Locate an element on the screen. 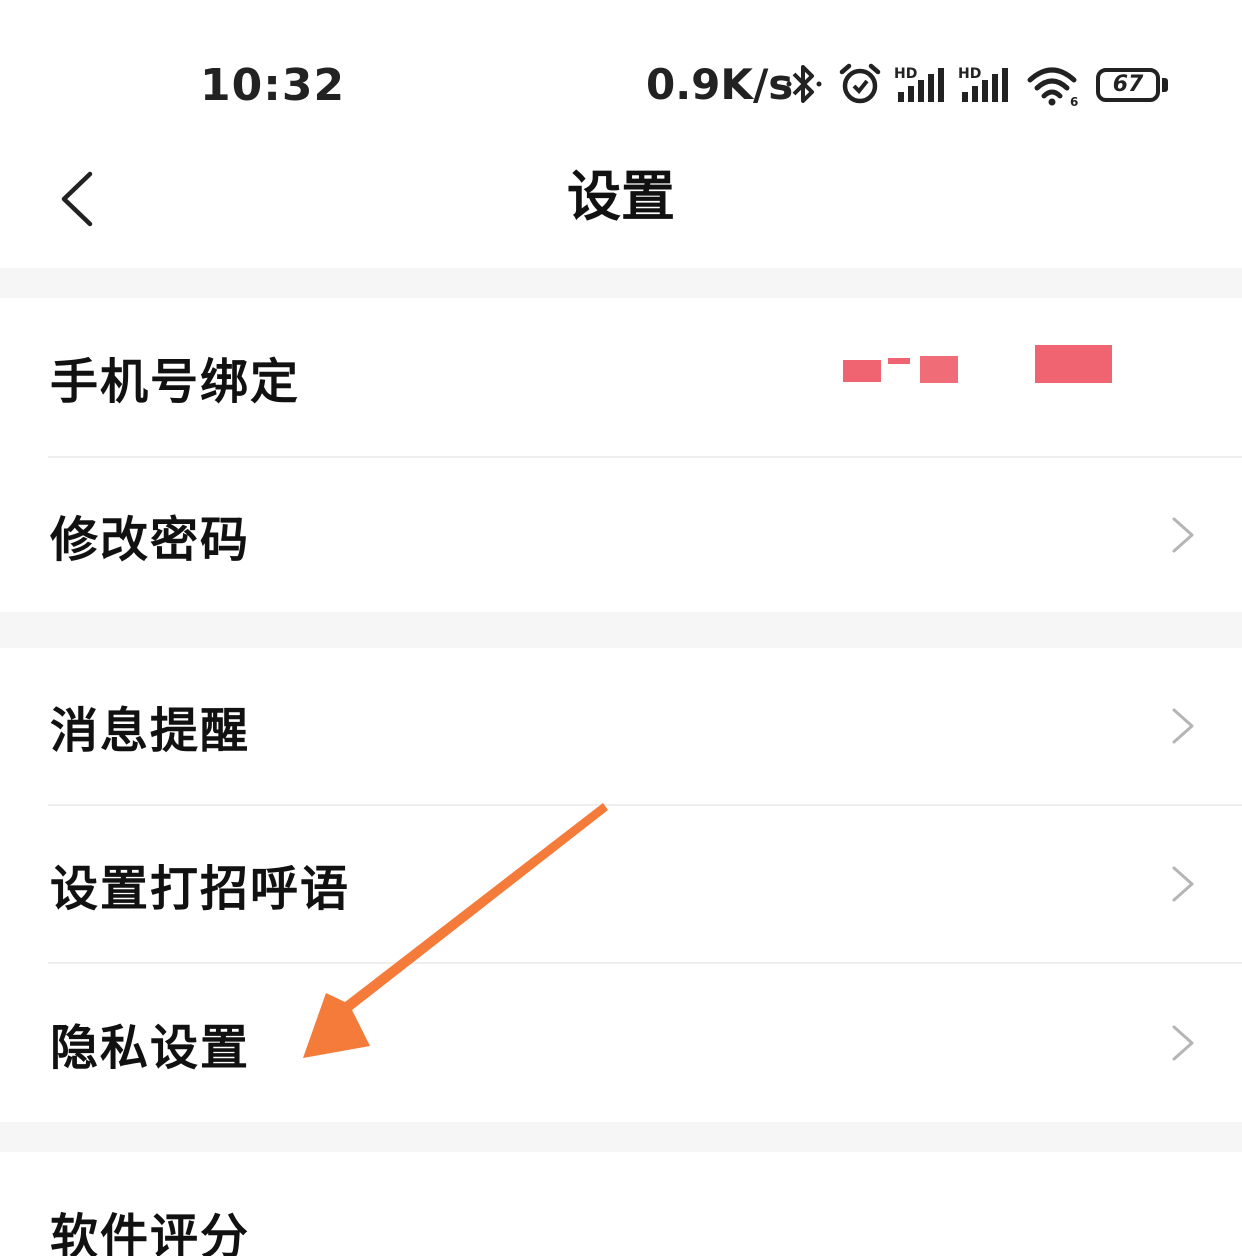 This screenshot has width=1242, height=1256. rate-app-row: 软件评分 is located at coordinates (621, 1204).